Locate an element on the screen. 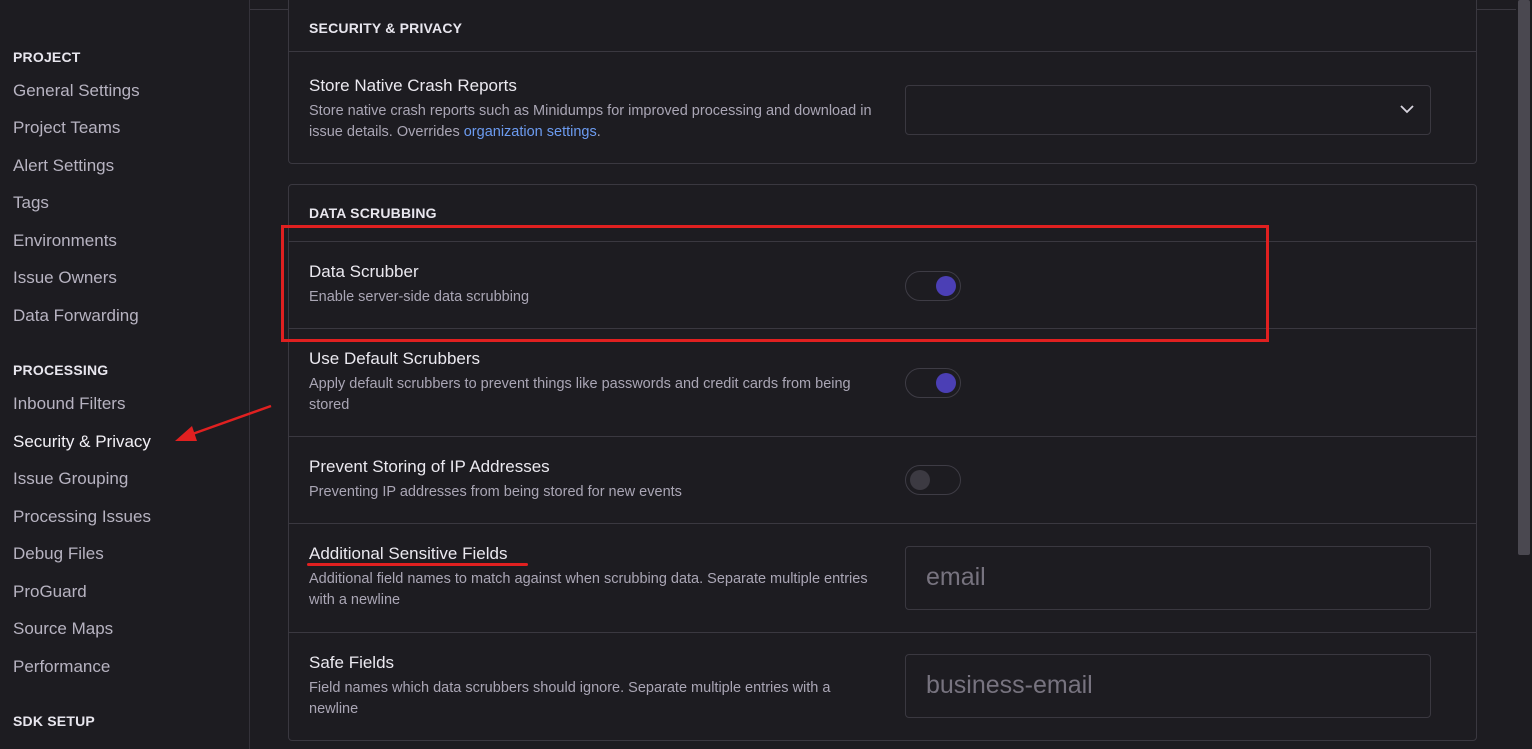 Image resolution: width=1532 pixels, height=749 pixels. safe-fields-input: business-email is located at coordinates (1168, 686).